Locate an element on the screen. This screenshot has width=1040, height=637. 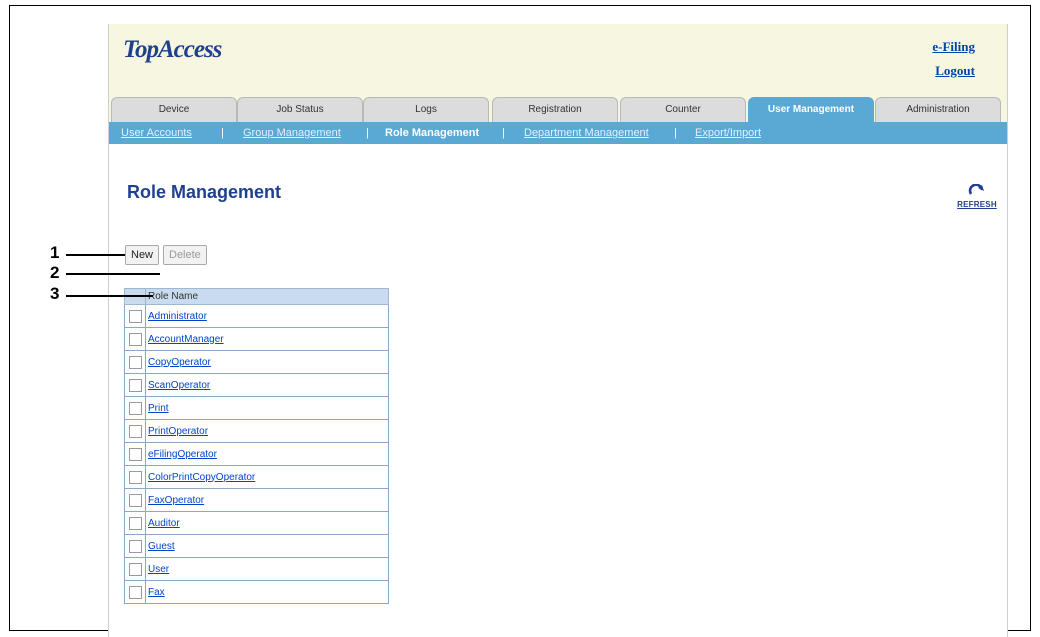
callout-3-line is located at coordinates (109, 296).